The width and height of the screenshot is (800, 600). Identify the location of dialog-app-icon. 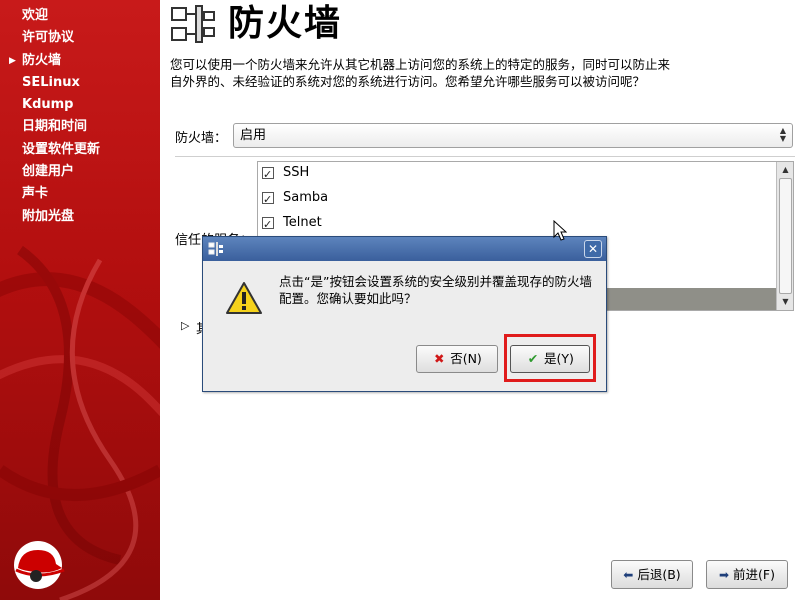
(215, 249).